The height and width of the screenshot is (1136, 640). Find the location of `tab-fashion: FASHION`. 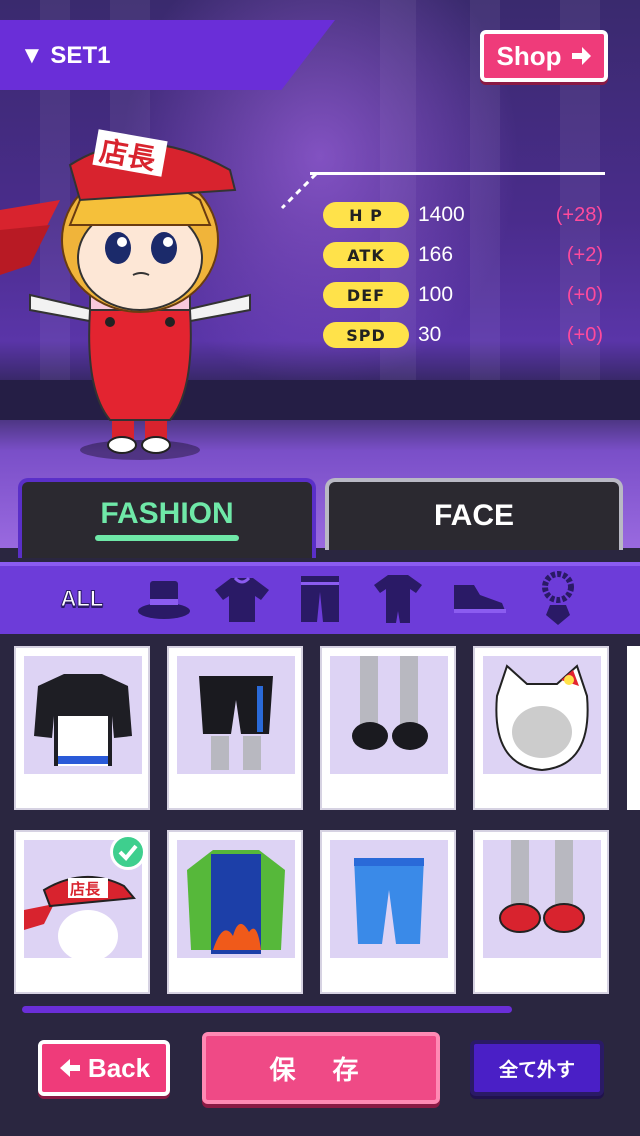

tab-fashion: FASHION is located at coordinates (167, 518).